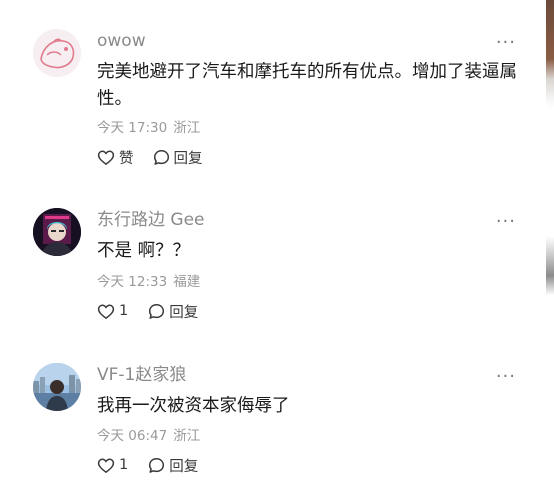  I want to click on username: VF-1赵家狼, so click(141, 375).